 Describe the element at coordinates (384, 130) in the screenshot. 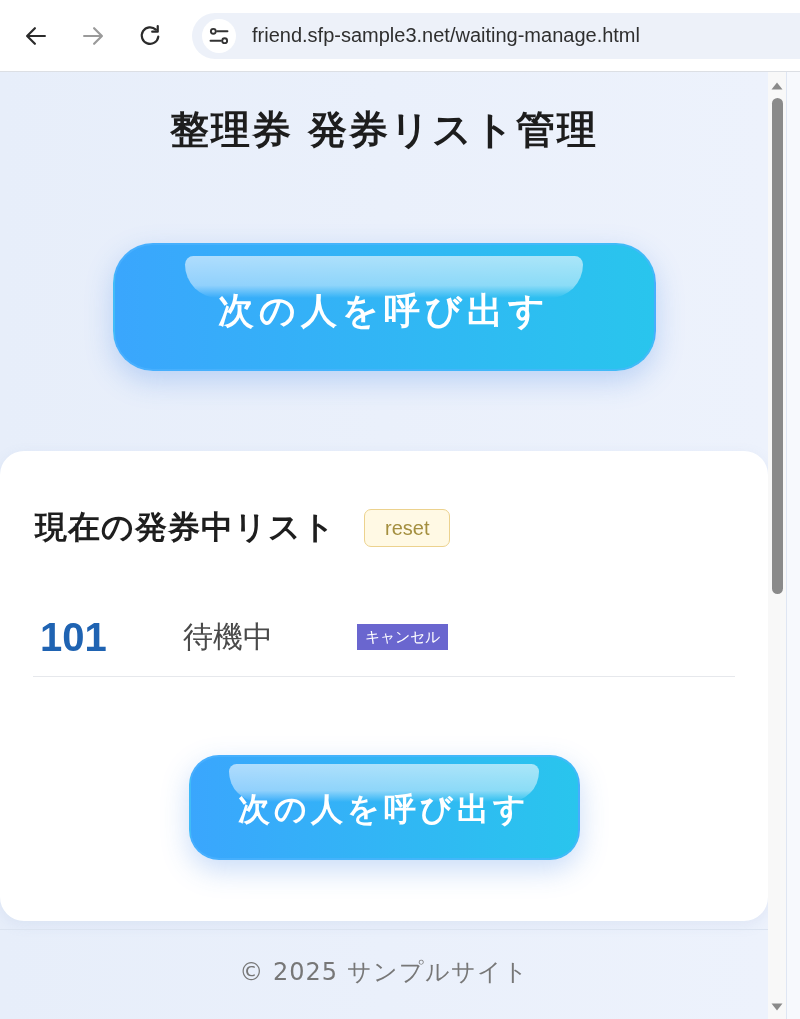

I see `page-title: 整理券 発券リスト管理` at that location.